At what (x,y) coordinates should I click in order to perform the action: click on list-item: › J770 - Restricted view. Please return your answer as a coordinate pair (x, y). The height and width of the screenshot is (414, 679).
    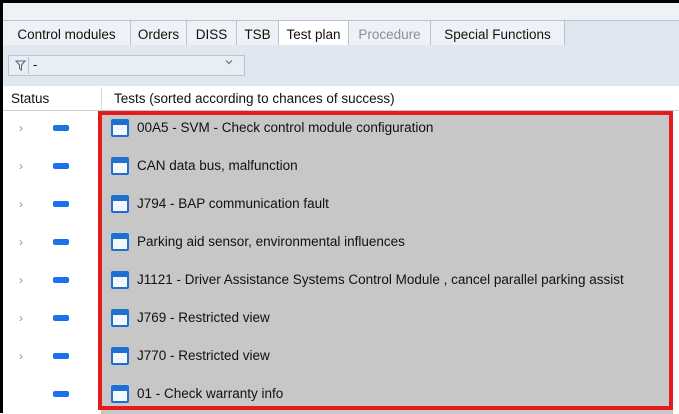
    Looking at the image, I should click on (341, 357).